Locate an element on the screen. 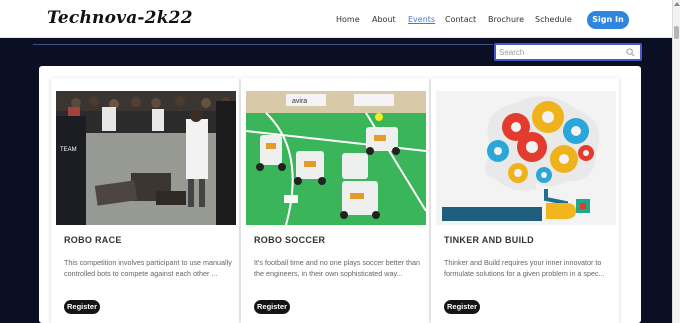  event-title: ROBO SOCCER is located at coordinates (290, 240).